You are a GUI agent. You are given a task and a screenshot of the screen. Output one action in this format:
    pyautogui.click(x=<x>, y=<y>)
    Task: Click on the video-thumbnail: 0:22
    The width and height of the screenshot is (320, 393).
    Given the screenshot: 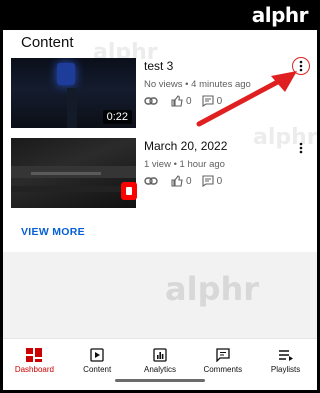 What is the action you would take?
    pyautogui.click(x=73, y=93)
    